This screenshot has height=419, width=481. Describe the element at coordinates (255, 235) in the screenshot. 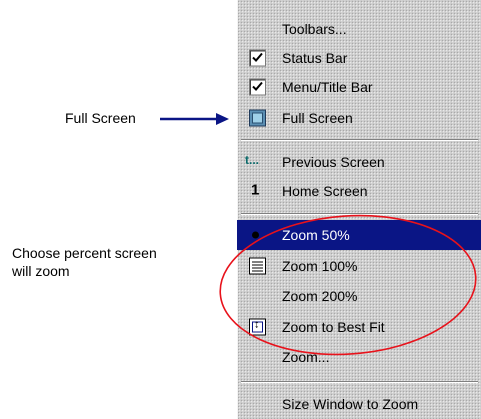

I see `radio-bullet-icon` at that location.